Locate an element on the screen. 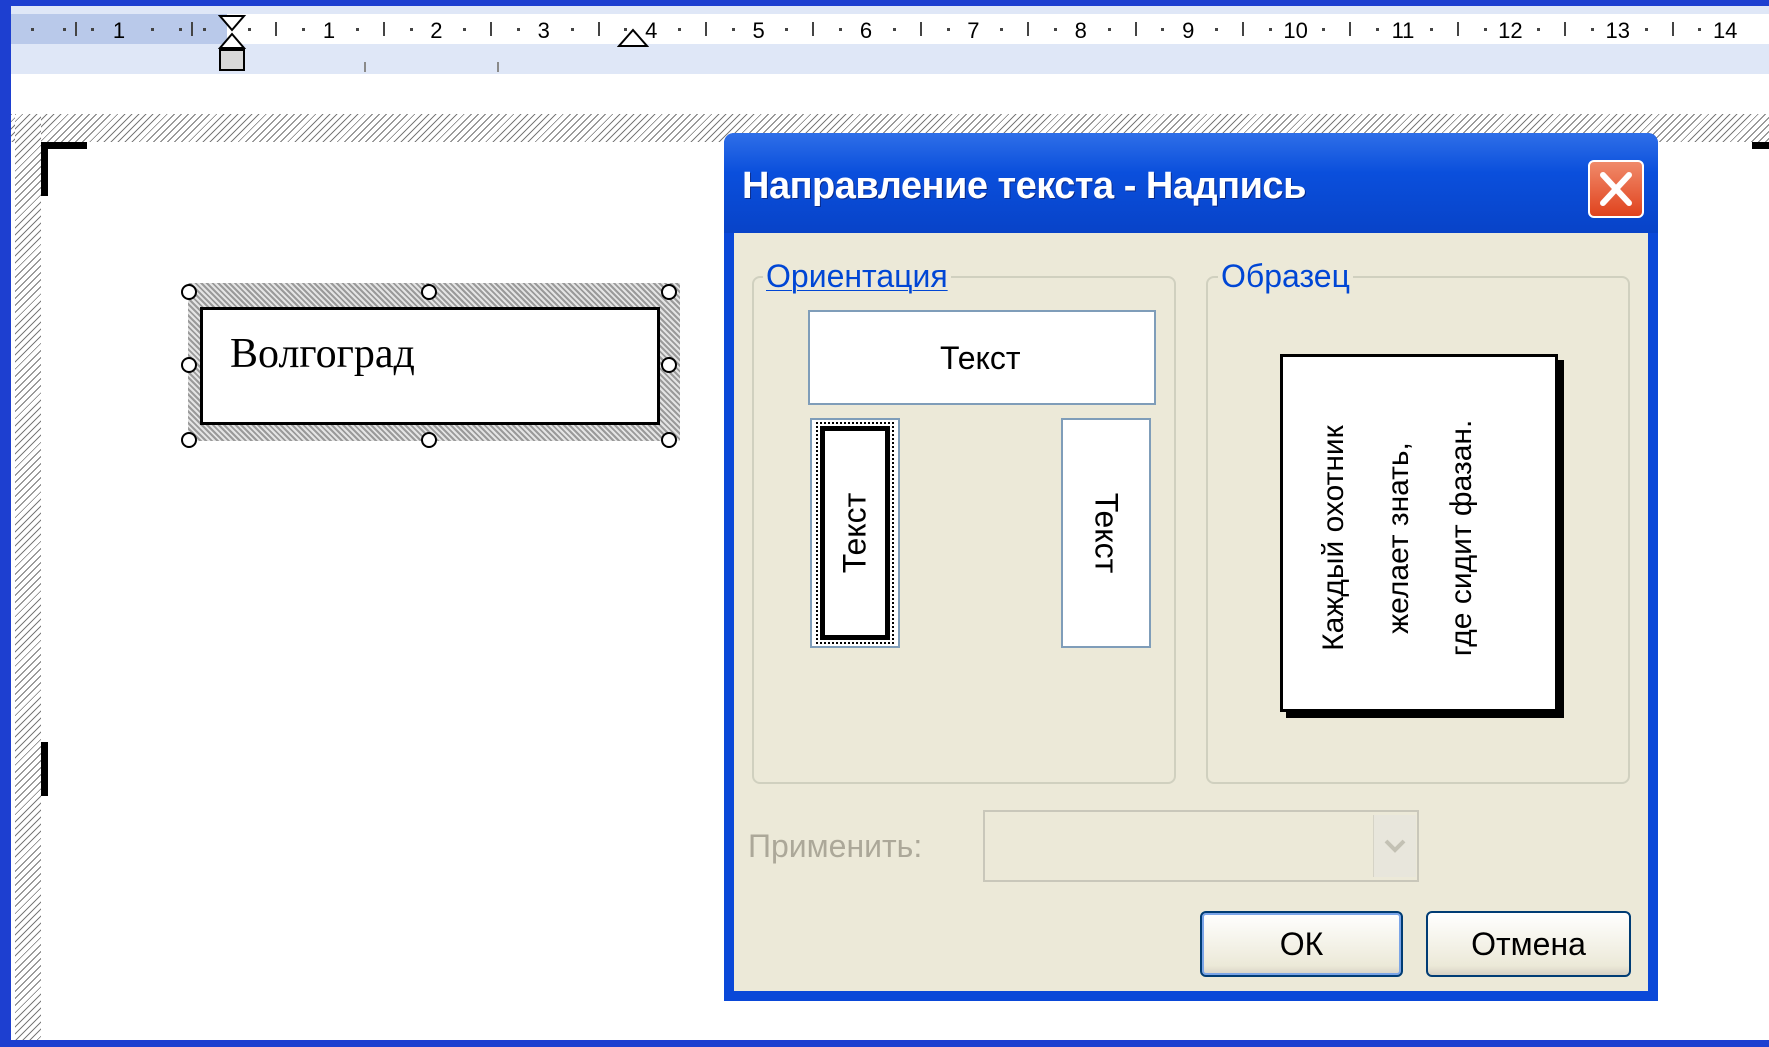 This screenshot has width=1769, height=1047. sample-group-label: Образец is located at coordinates (1285, 276).